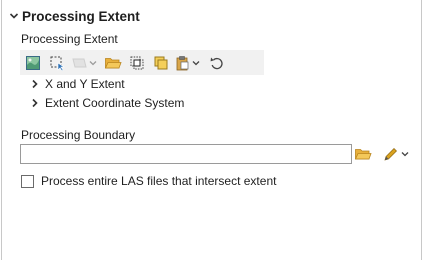 Image resolution: width=423 pixels, height=260 pixels. I want to click on tree-item-xy-extent: X and Y Extent, so click(77, 84).